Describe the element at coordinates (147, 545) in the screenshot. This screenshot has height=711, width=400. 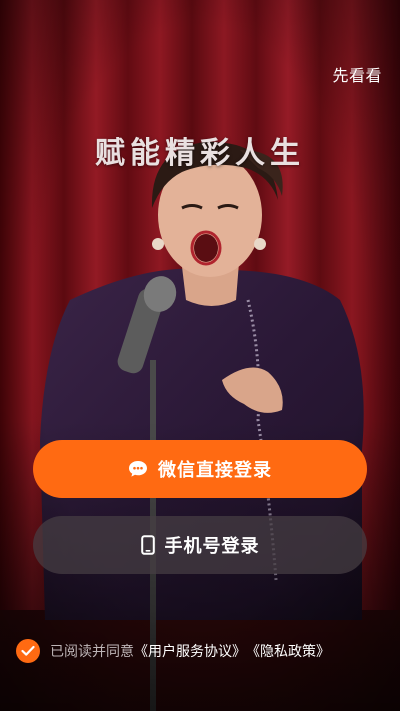
I see `mobile-phone-icon` at that location.